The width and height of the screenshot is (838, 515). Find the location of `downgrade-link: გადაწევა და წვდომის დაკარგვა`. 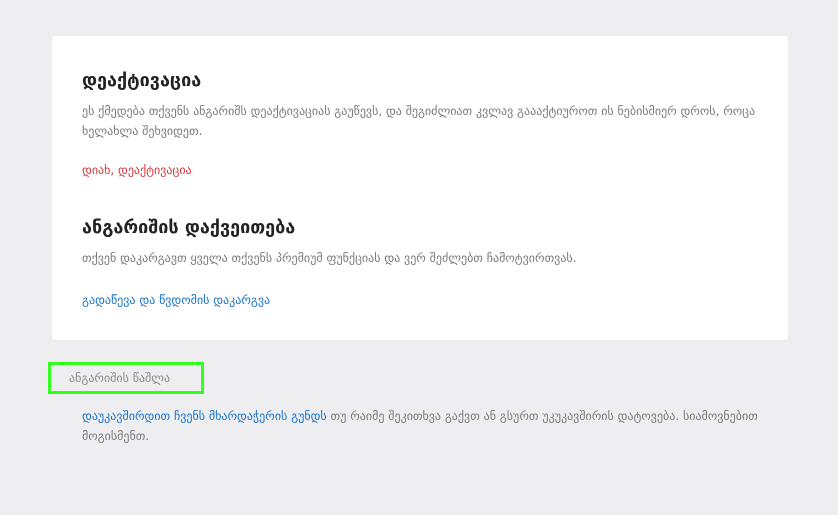

downgrade-link: გადაწევა და წვდომის დაკარგვა is located at coordinates (176, 300).